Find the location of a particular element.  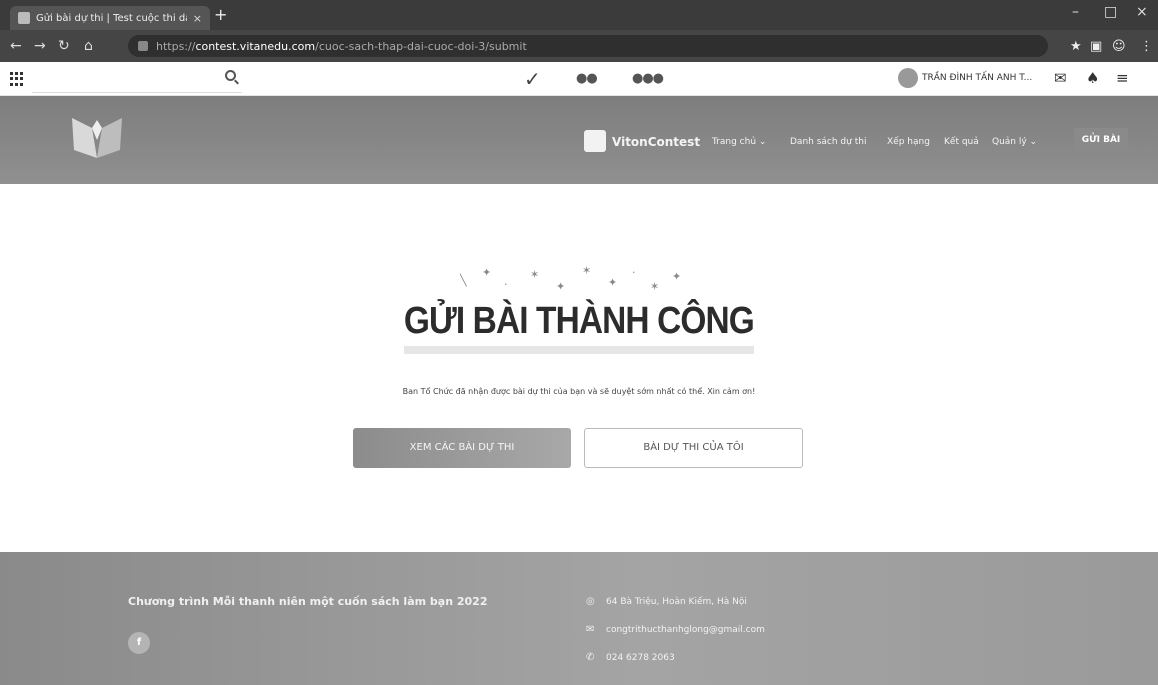

tab-title: Gửi bài dự thi | Test cuộc thi dai is located at coordinates (111, 18).